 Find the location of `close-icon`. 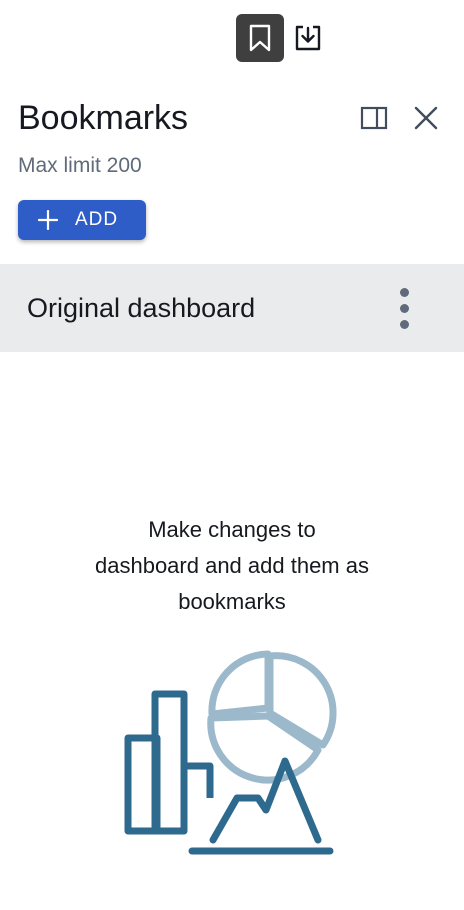

close-icon is located at coordinates (426, 118).